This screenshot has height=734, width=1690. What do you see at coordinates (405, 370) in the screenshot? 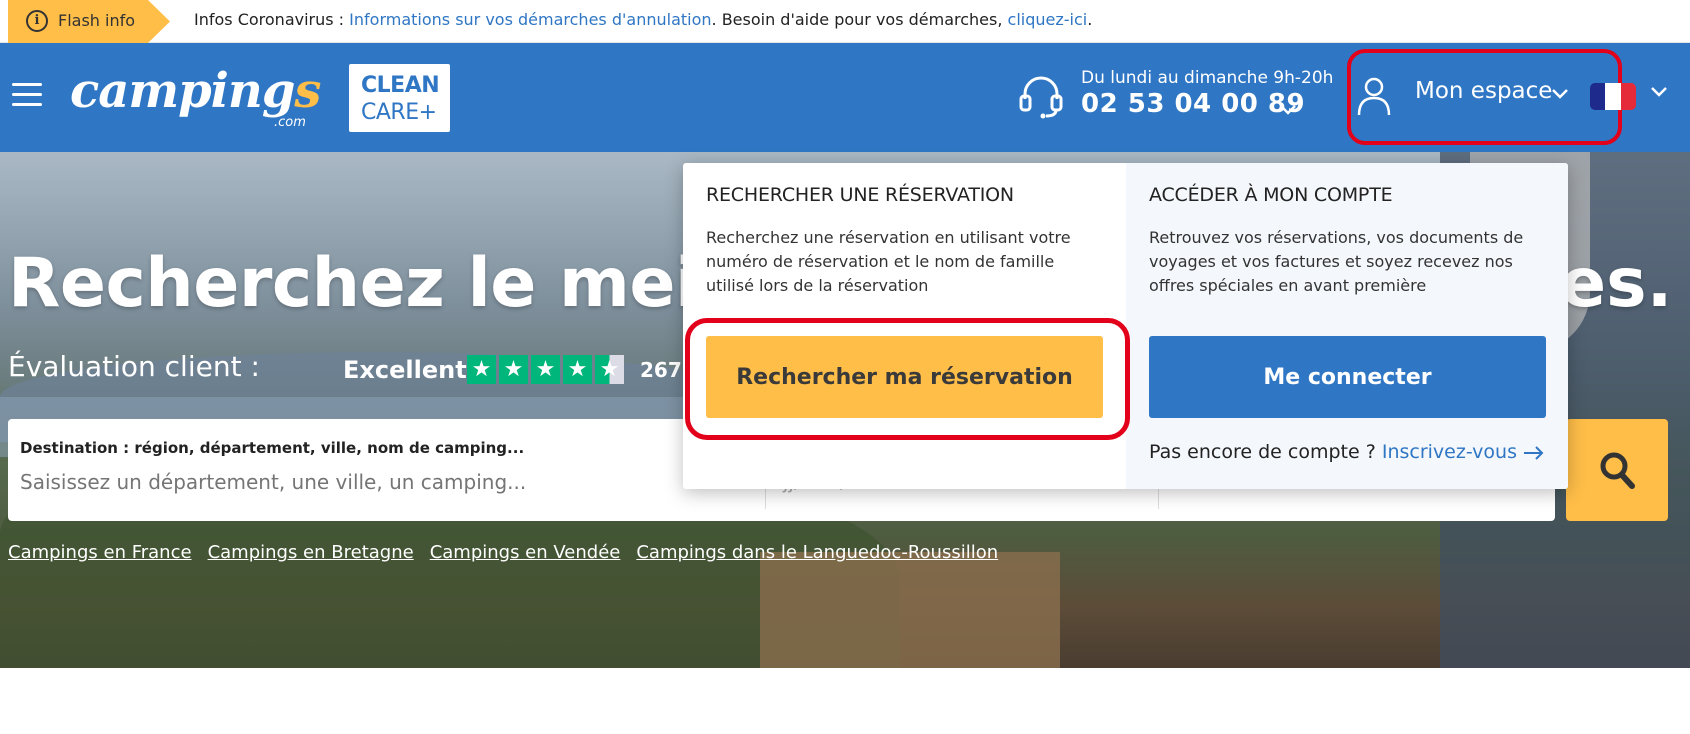
I see `rating-word: Excellent` at bounding box center [405, 370].